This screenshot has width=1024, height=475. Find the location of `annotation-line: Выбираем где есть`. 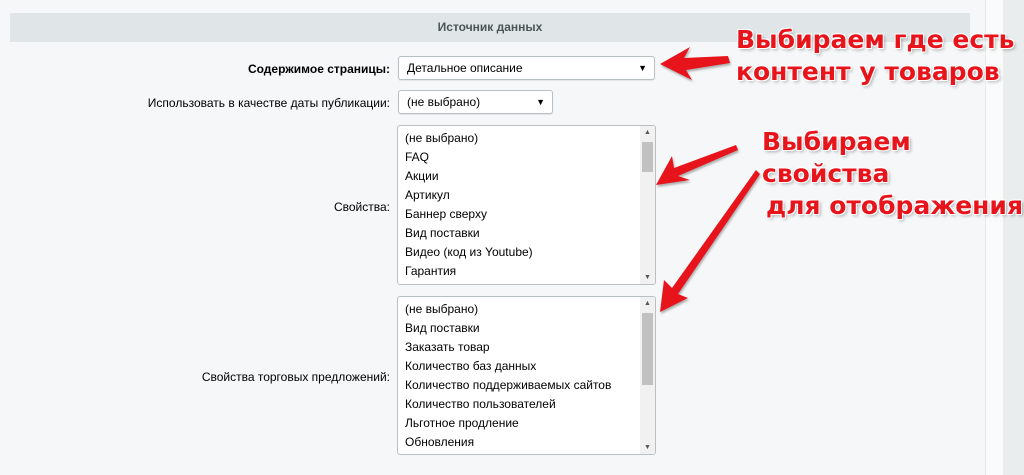

annotation-line: Выбираем где есть is located at coordinates (875, 39).